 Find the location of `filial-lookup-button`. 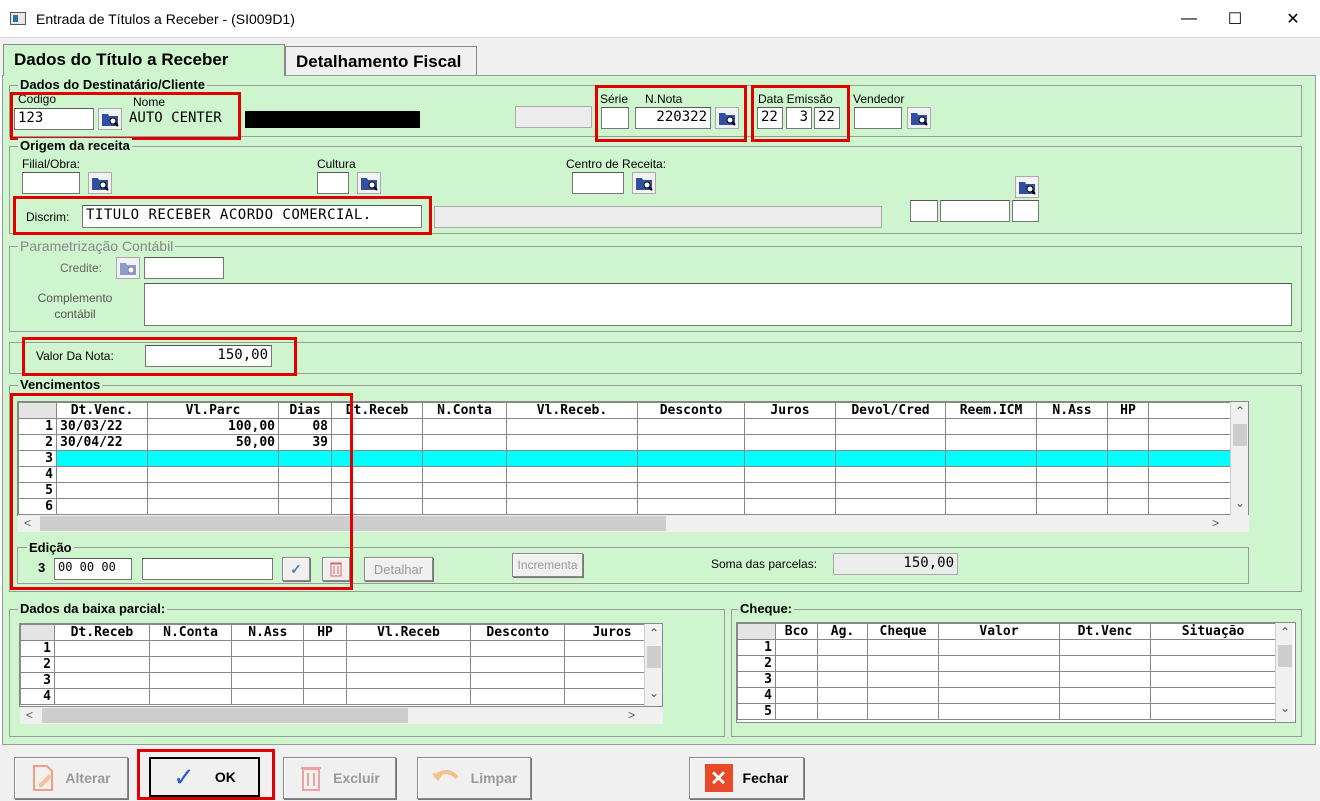

filial-lookup-button is located at coordinates (100, 183).